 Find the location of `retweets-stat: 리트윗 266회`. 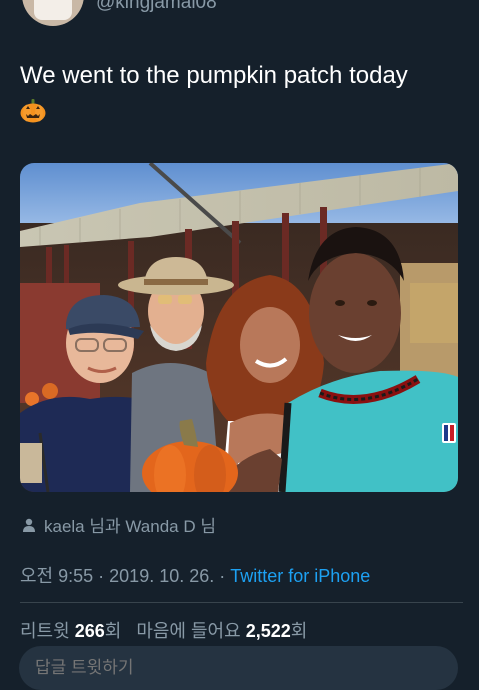

retweets-stat: 리트윗 266회 is located at coordinates (70, 630).